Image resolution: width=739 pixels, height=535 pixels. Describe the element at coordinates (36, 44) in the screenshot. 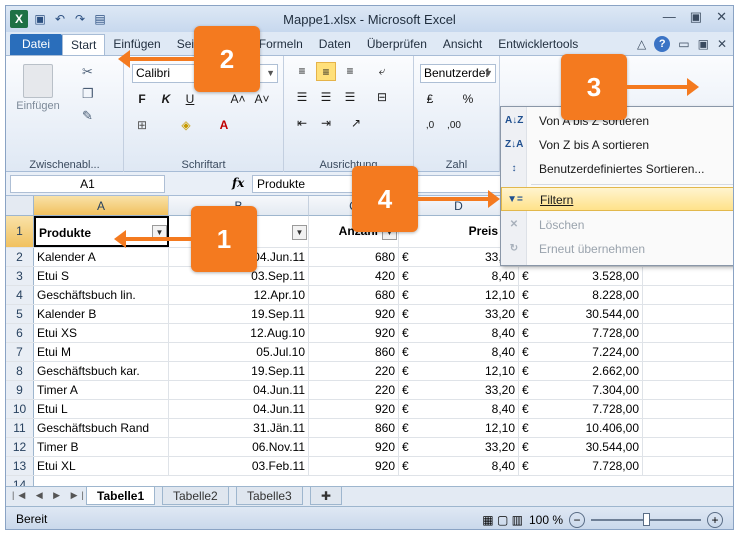

I see `tab-file: Datei` at that location.